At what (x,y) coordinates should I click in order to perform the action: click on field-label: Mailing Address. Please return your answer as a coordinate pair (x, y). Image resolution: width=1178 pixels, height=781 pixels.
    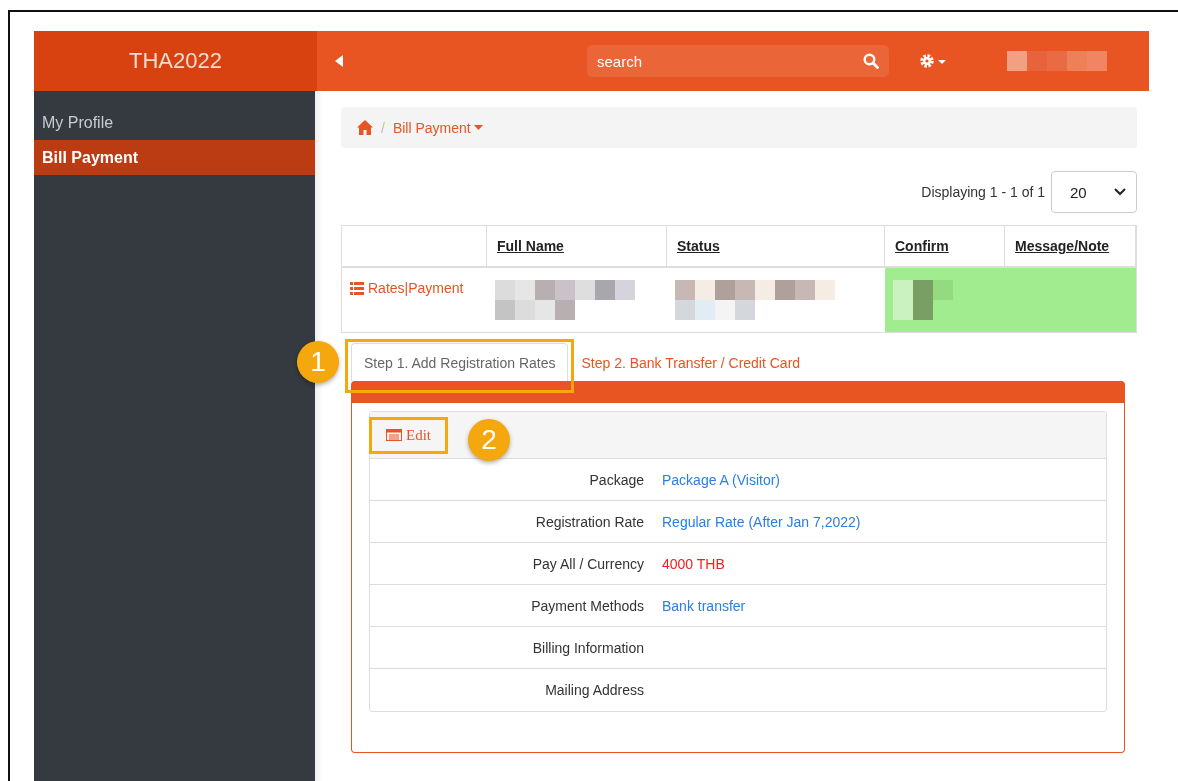
    Looking at the image, I should click on (594, 690).